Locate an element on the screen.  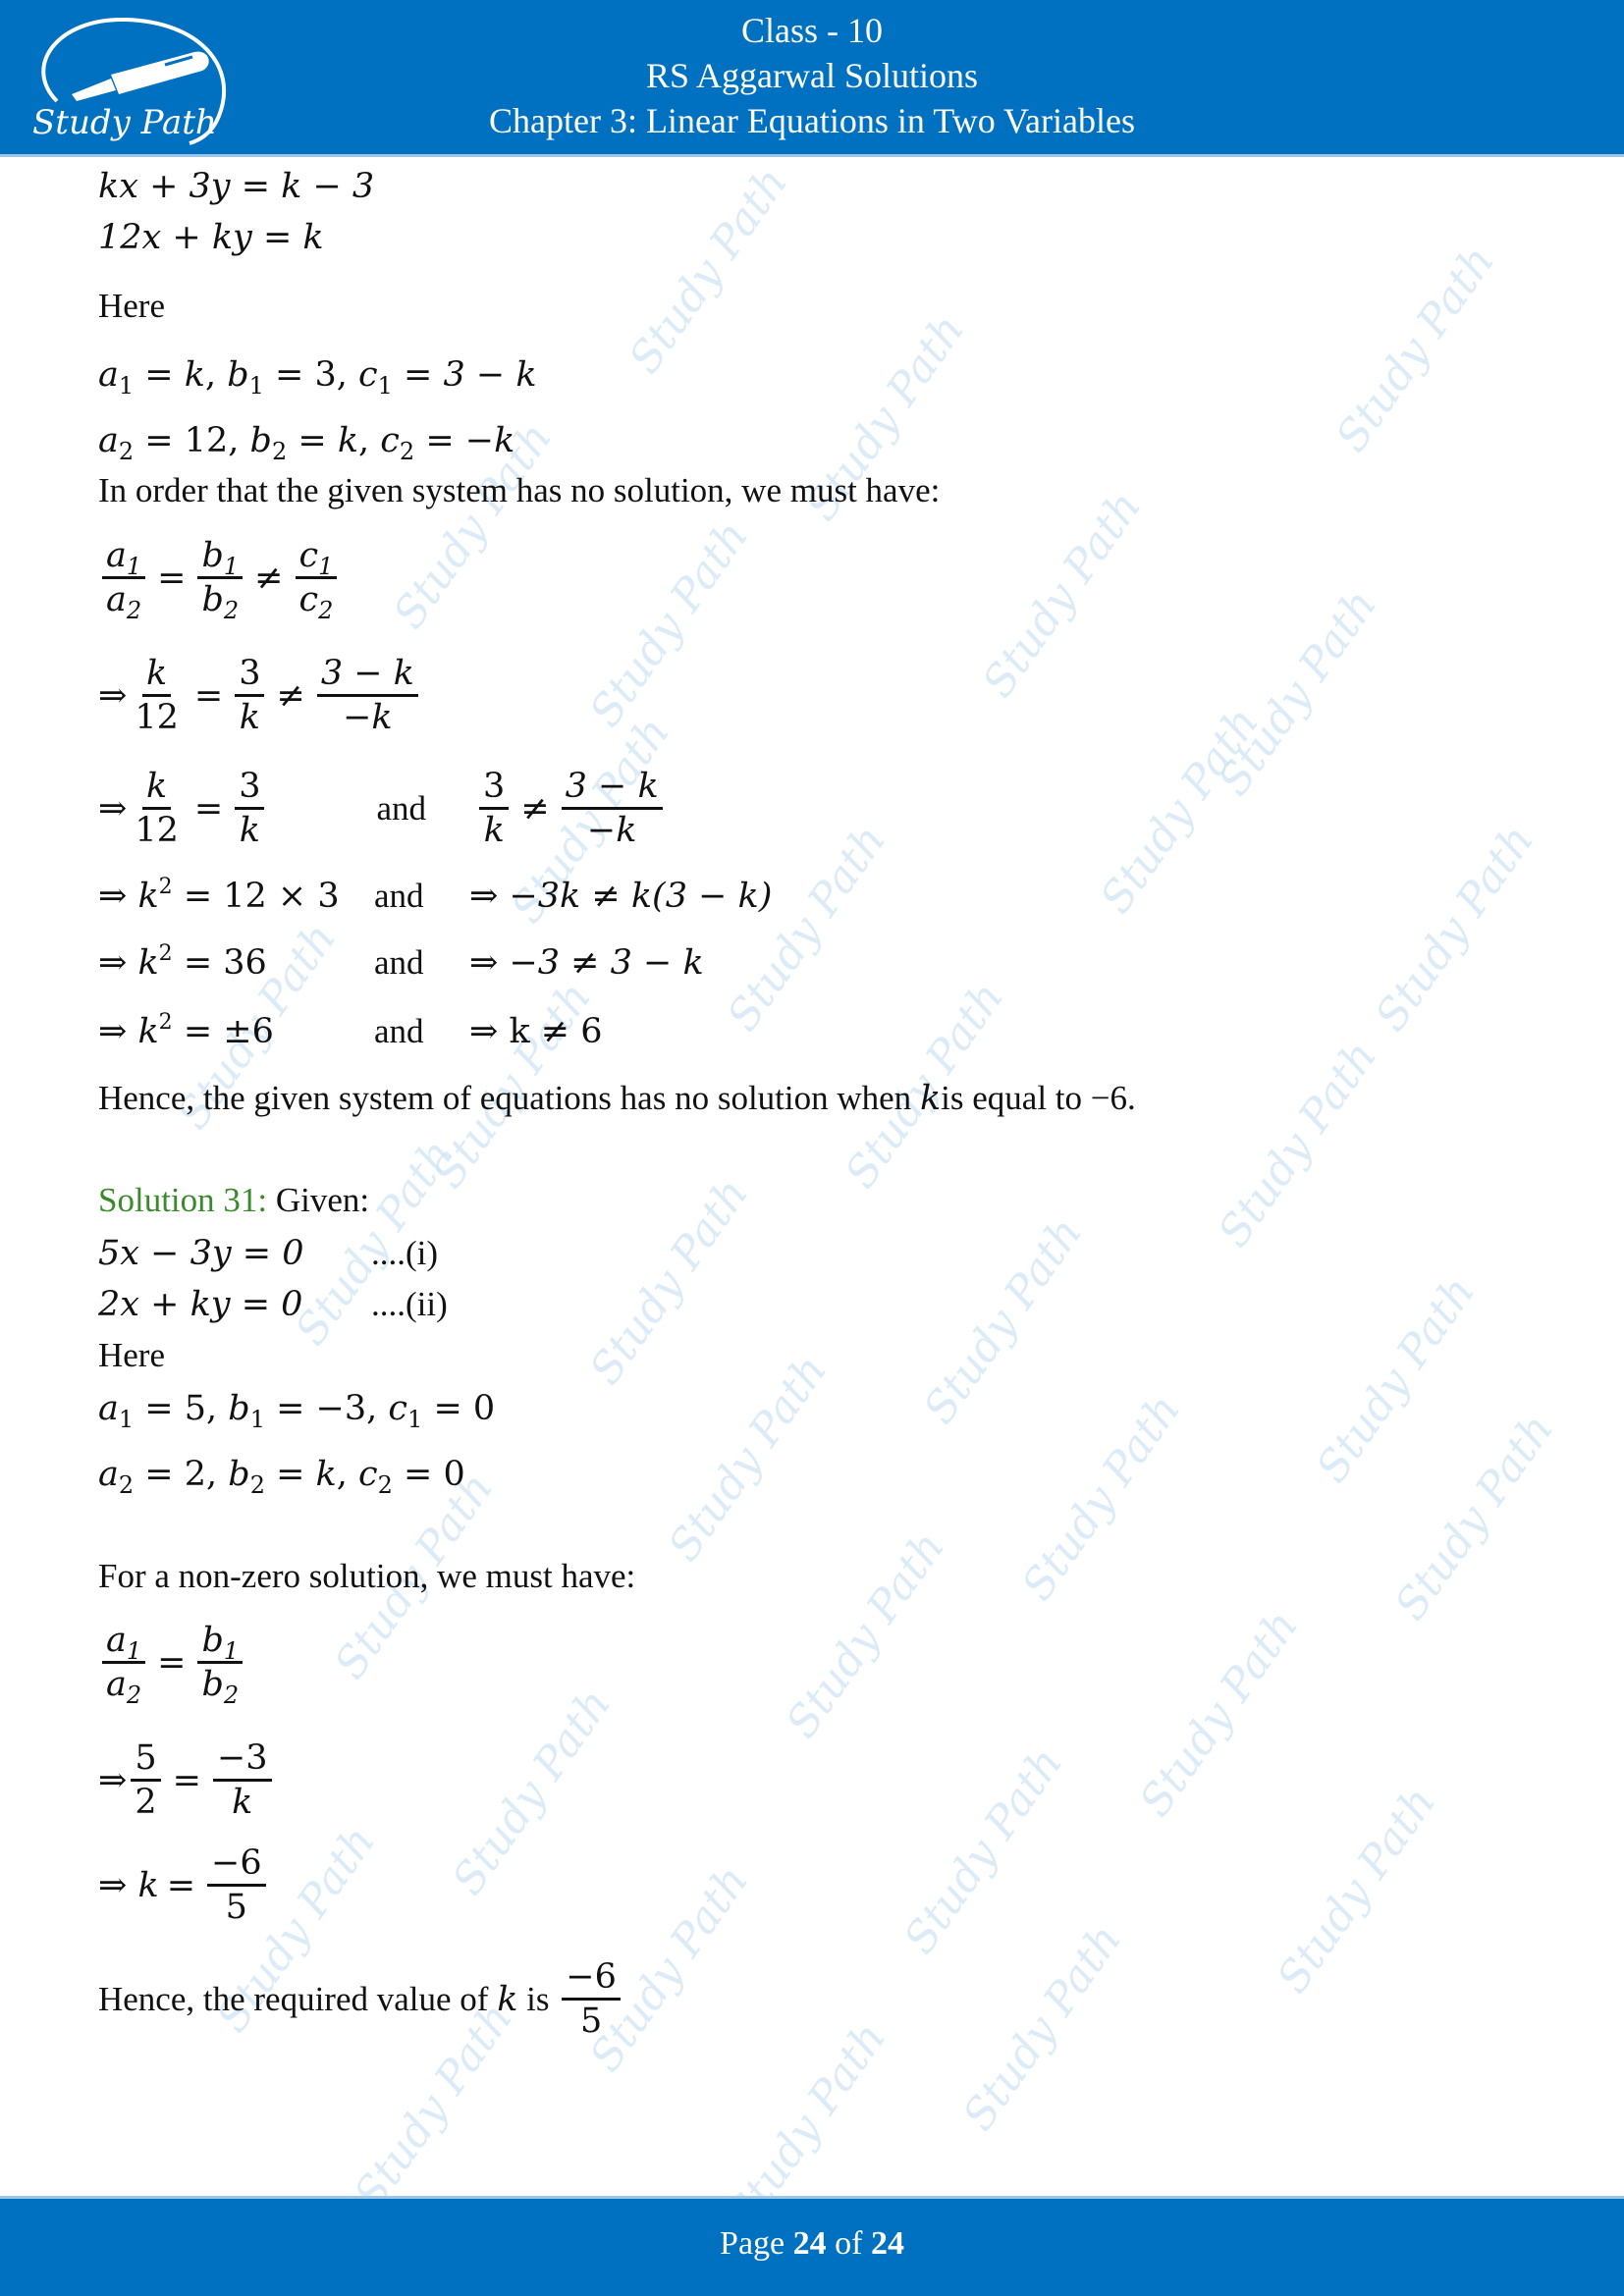
coefficients-line-2: a2 = 2, b2 = k, c2 = 0 is located at coordinates (281, 1477).